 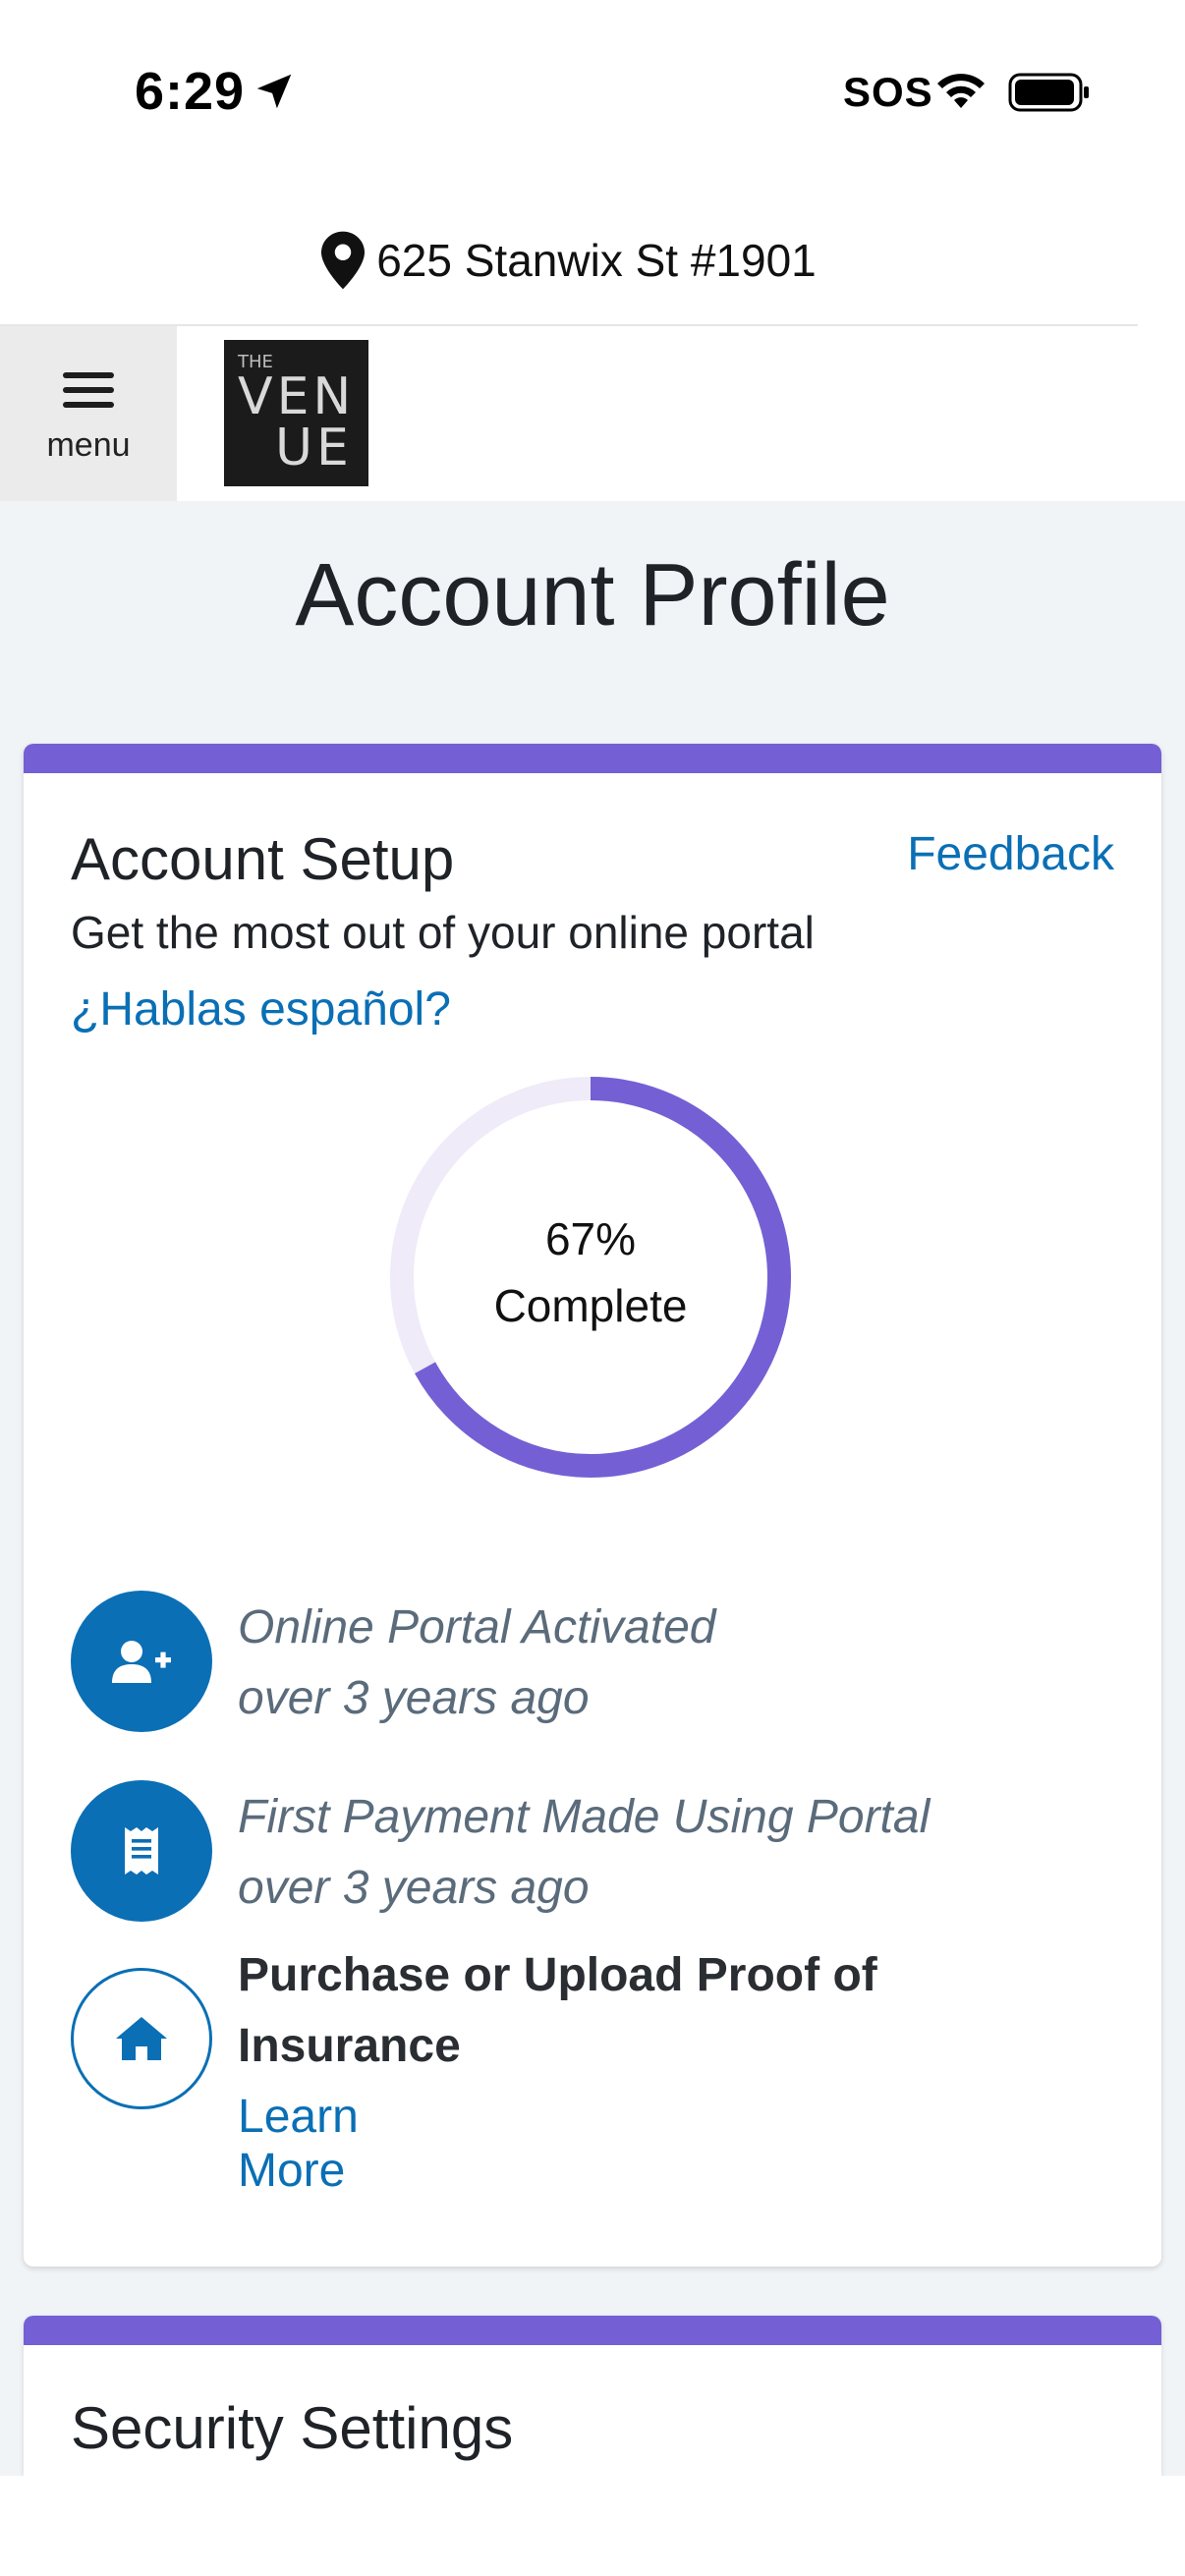 I want to click on feedback-link: Feedback, so click(x=1010, y=854).